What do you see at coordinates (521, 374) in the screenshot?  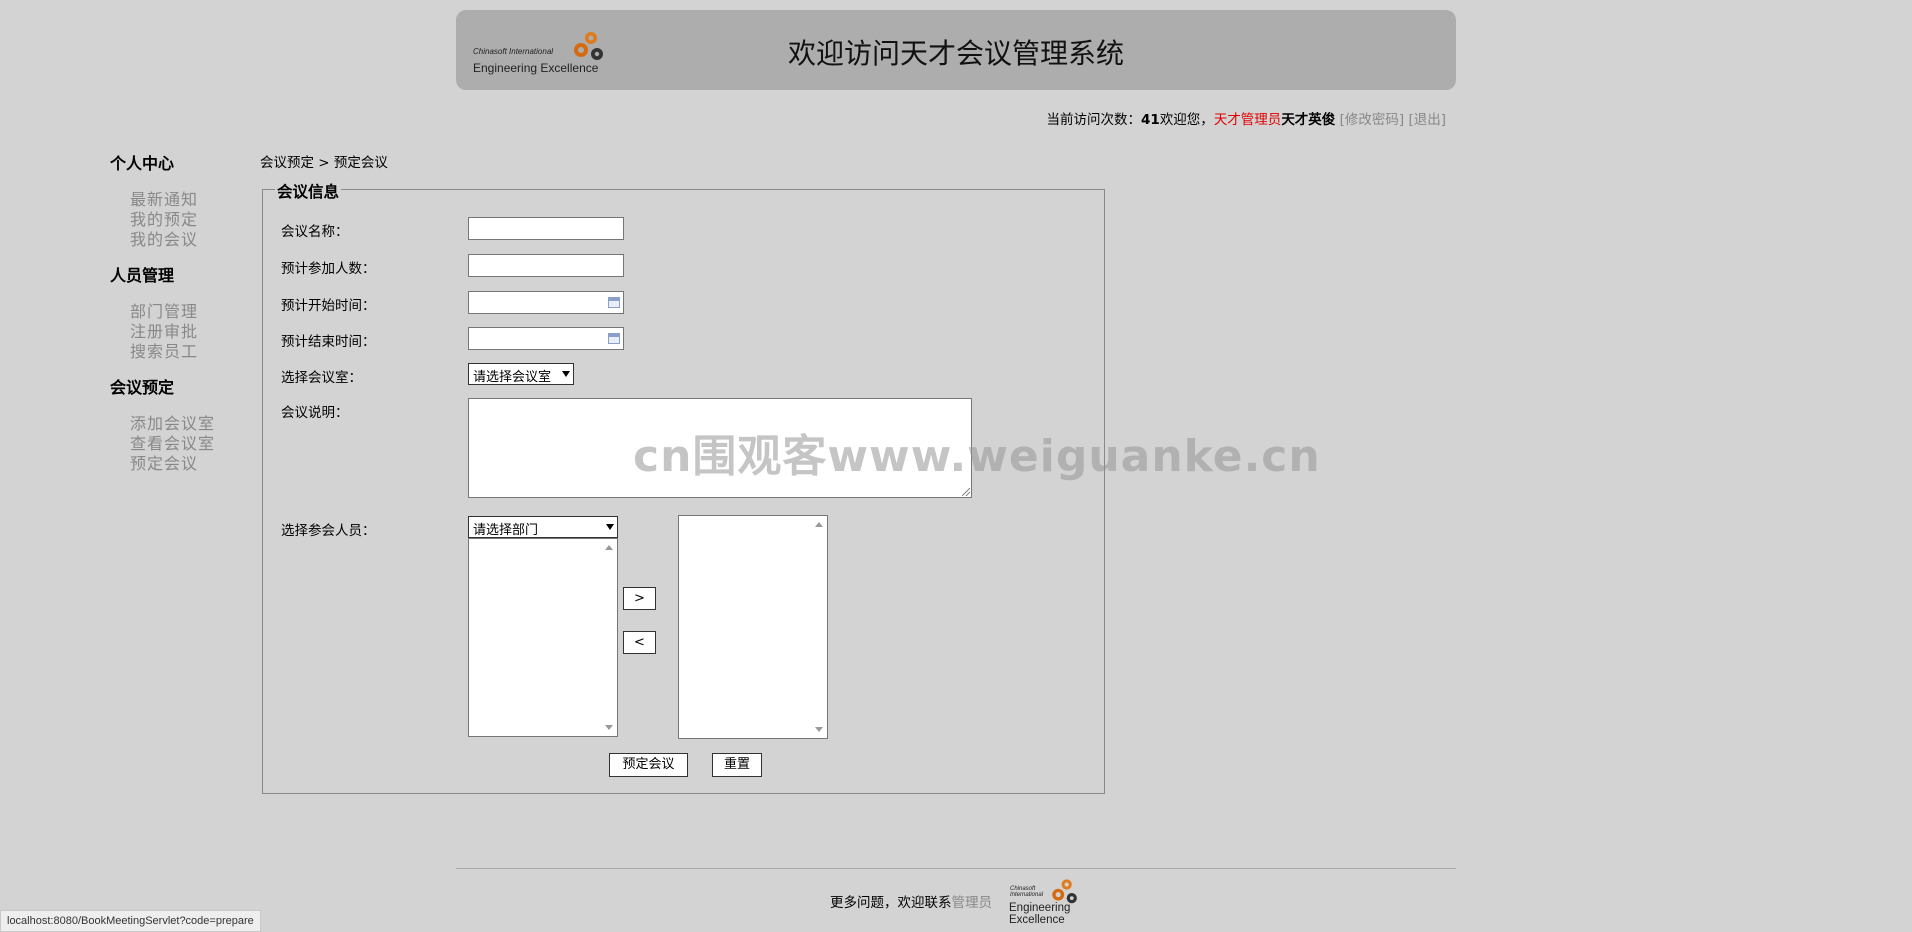 I see `room-select: 请选择会议室` at bounding box center [521, 374].